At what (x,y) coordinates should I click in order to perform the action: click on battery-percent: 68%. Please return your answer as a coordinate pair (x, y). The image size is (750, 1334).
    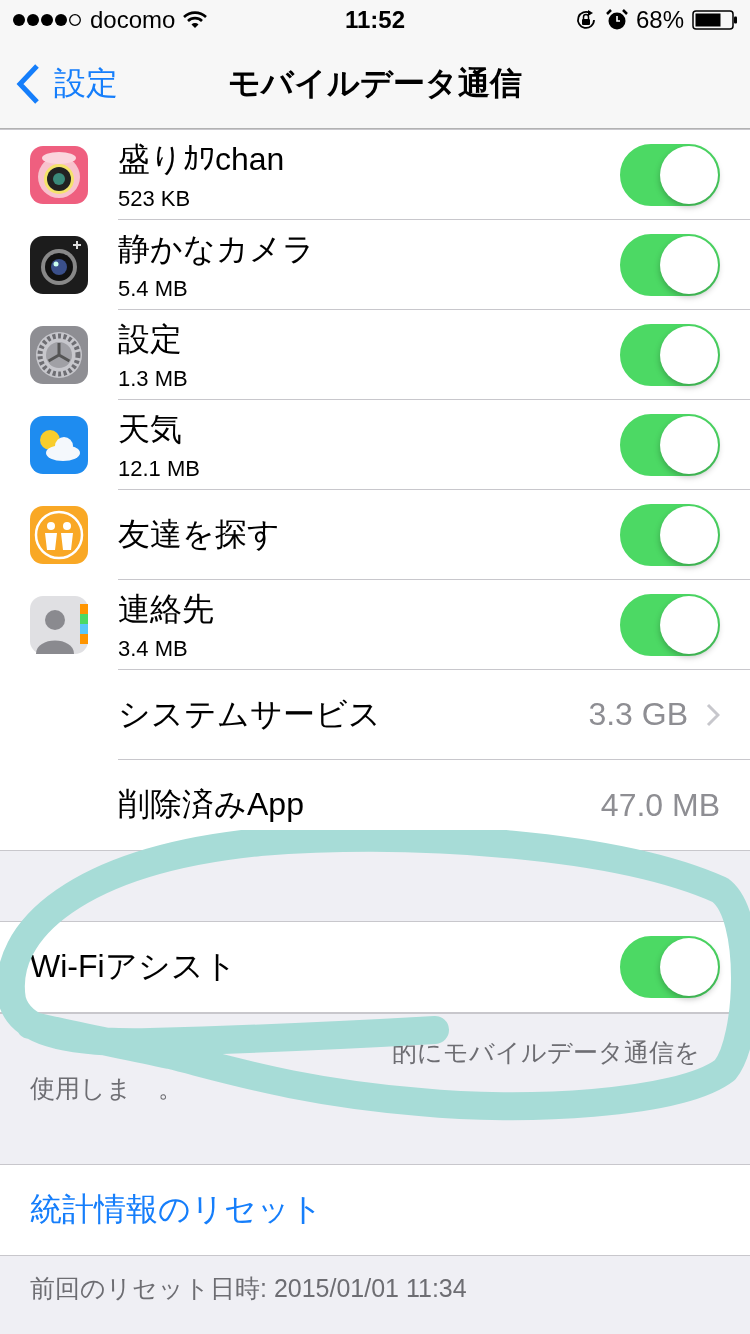
    Looking at the image, I should click on (659, 20).